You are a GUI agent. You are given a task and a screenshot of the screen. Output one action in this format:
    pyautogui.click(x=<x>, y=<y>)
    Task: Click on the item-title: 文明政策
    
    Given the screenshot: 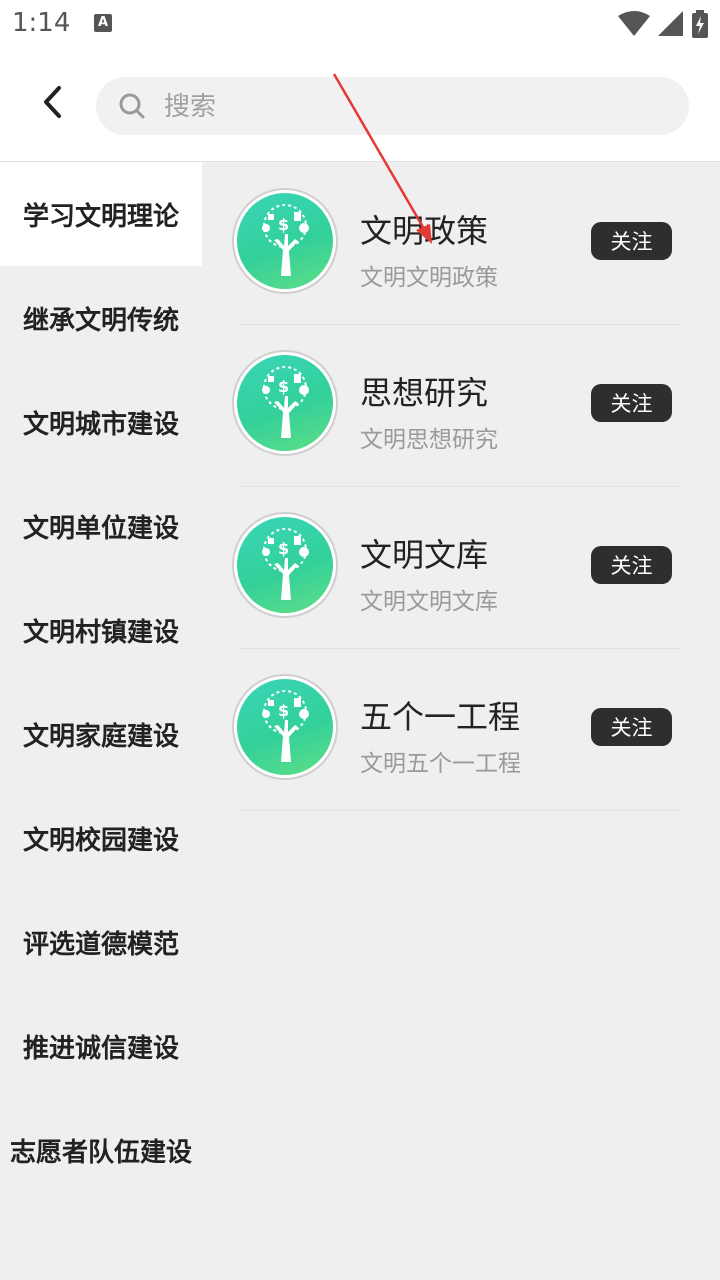 What is the action you would take?
    pyautogui.click(x=424, y=231)
    